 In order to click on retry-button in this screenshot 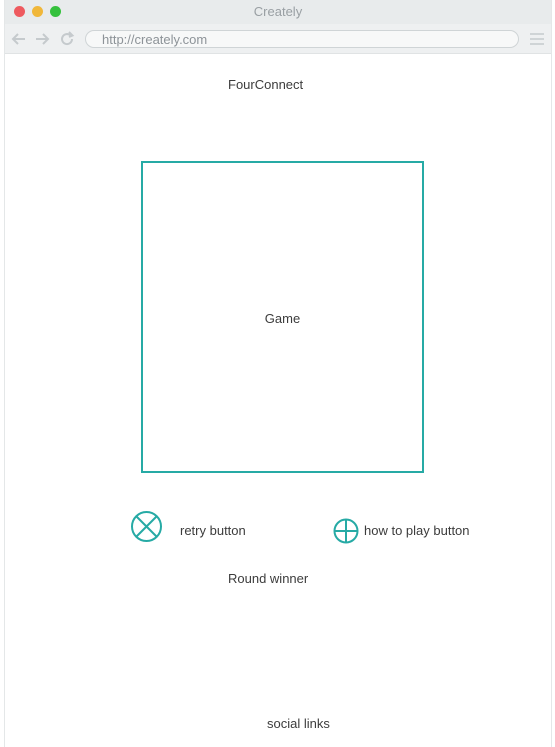, I will do `click(146, 529)`.